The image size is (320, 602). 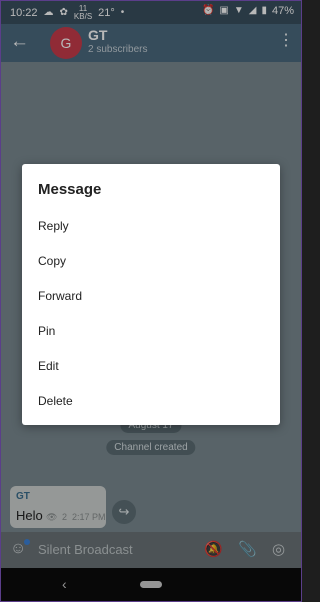 I want to click on menu-item-copy: Copy, so click(x=151, y=261).